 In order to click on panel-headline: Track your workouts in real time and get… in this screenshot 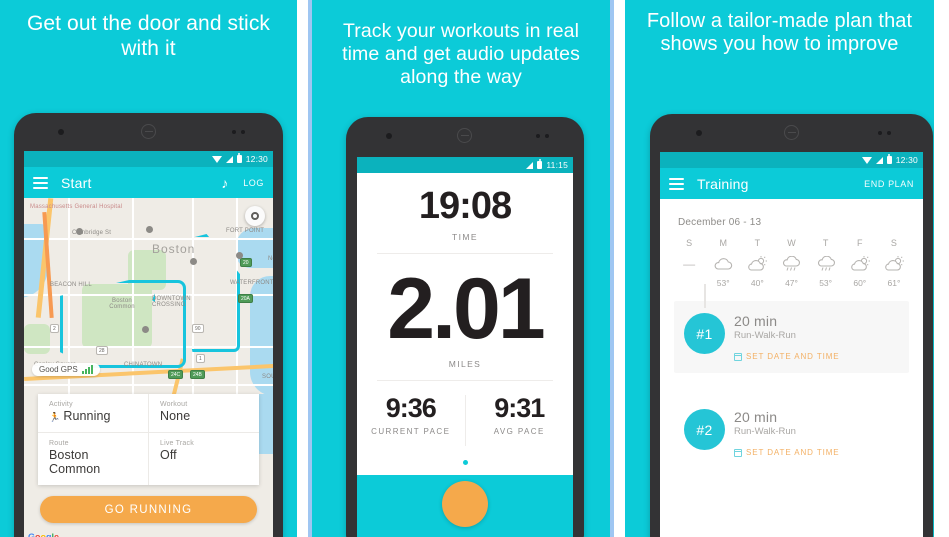, I will do `click(461, 54)`.